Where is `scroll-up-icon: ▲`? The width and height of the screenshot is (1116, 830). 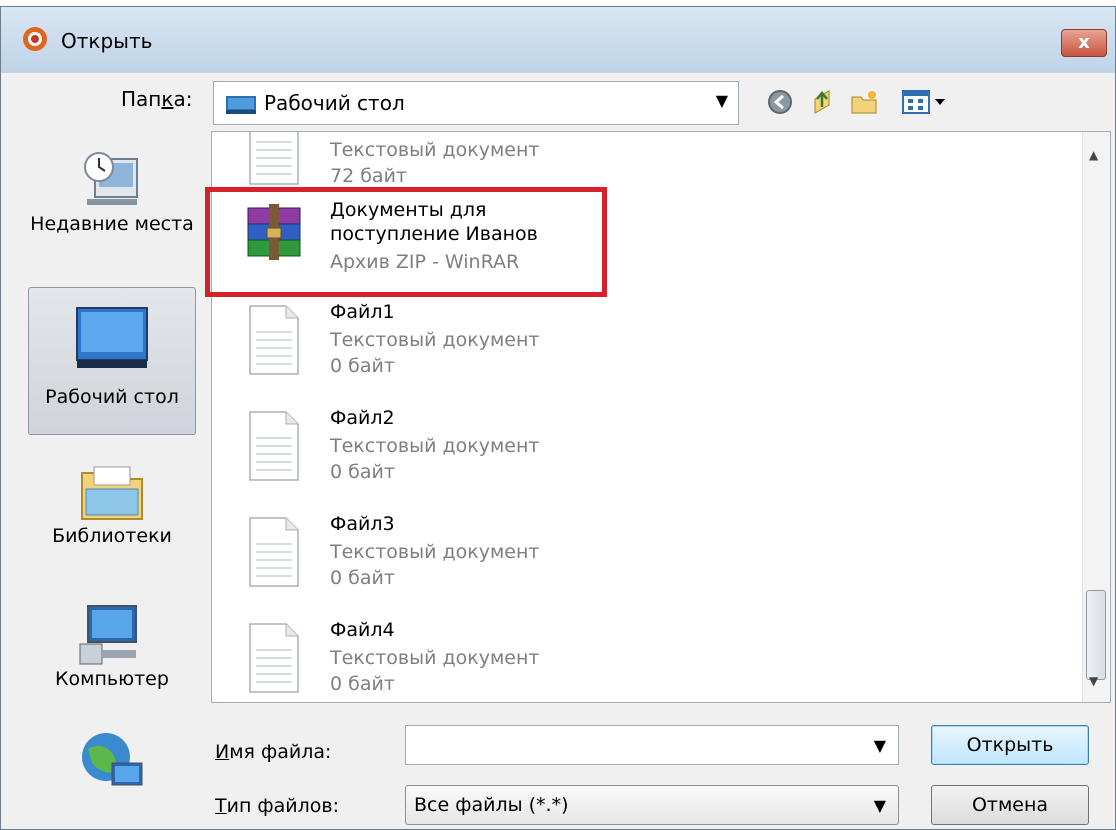
scroll-up-icon: ▲ is located at coordinates (1093, 155).